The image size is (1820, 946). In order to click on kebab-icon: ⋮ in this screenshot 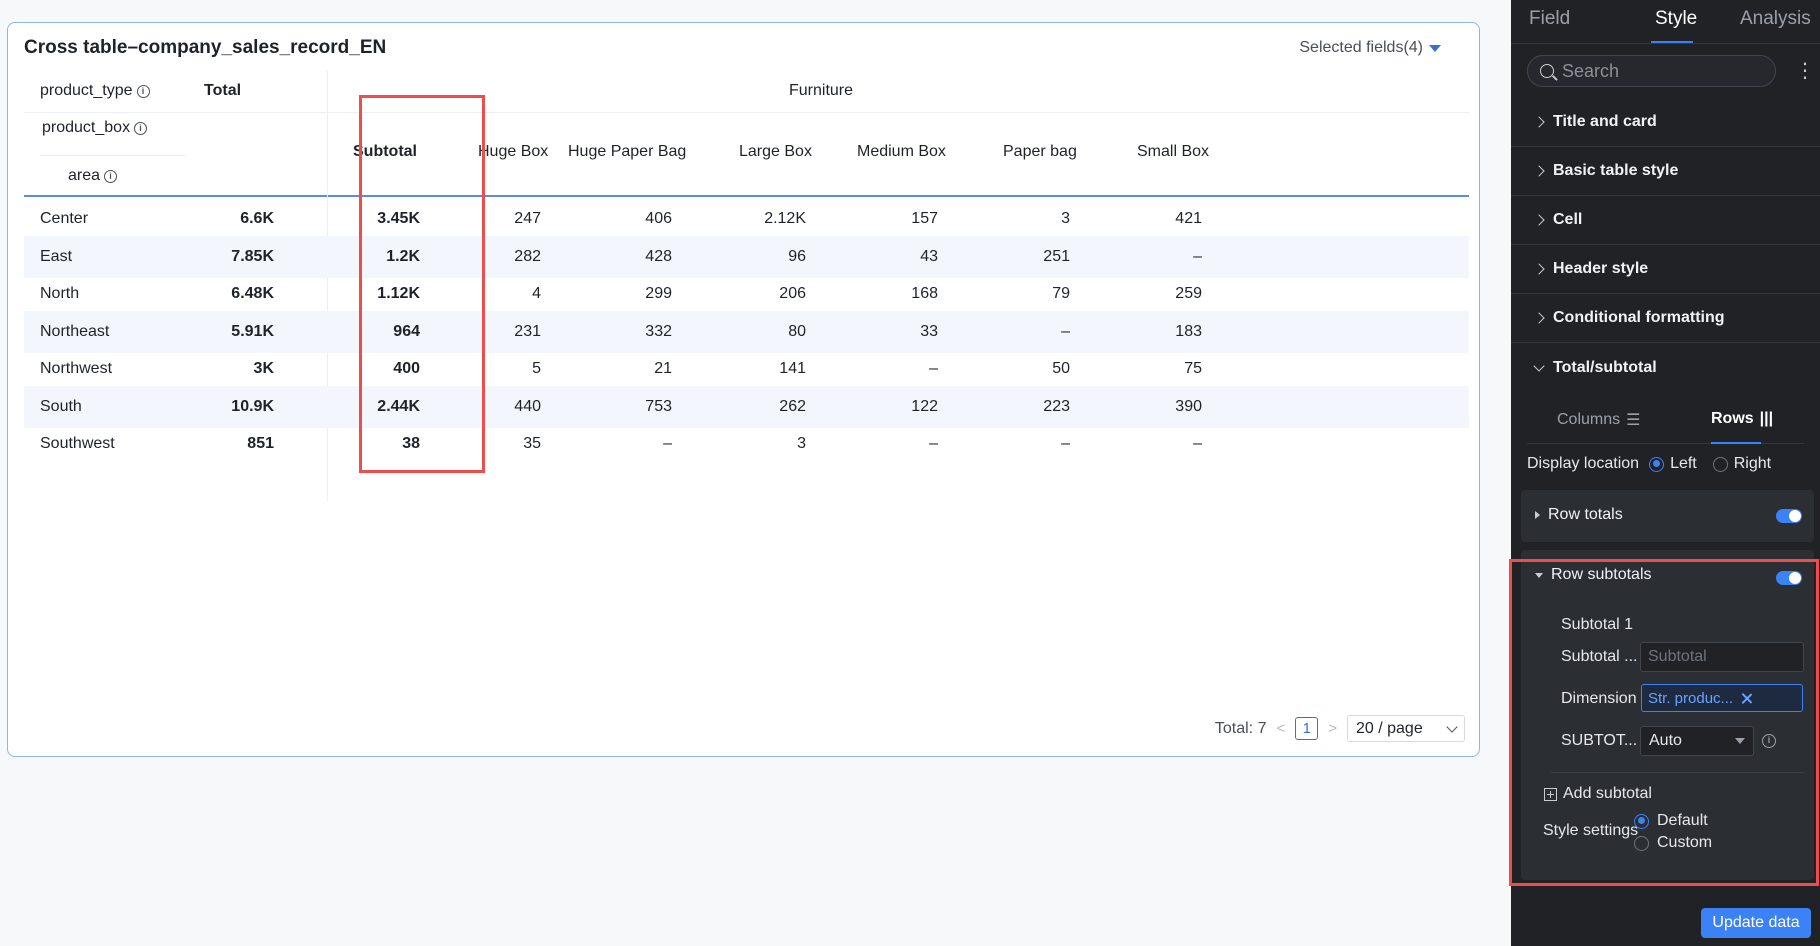, I will do `click(1805, 71)`.